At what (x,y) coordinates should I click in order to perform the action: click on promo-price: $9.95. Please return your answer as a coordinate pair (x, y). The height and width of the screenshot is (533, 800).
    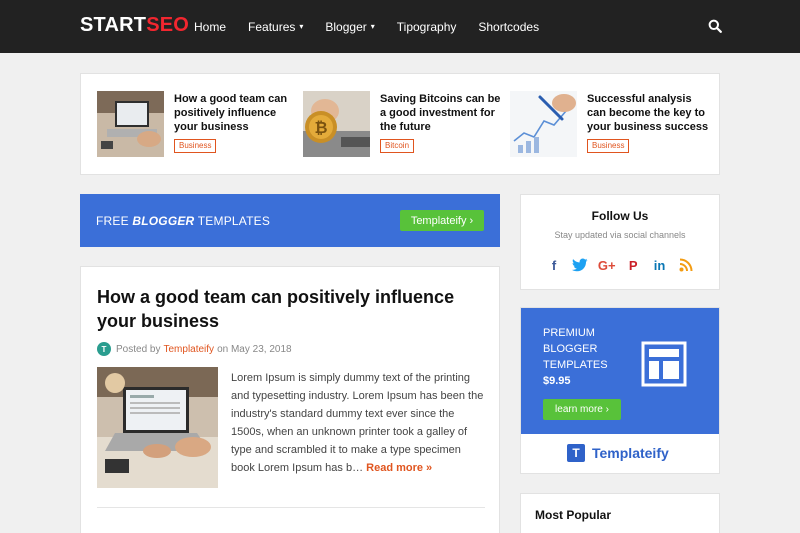
    Looking at the image, I should click on (557, 381).